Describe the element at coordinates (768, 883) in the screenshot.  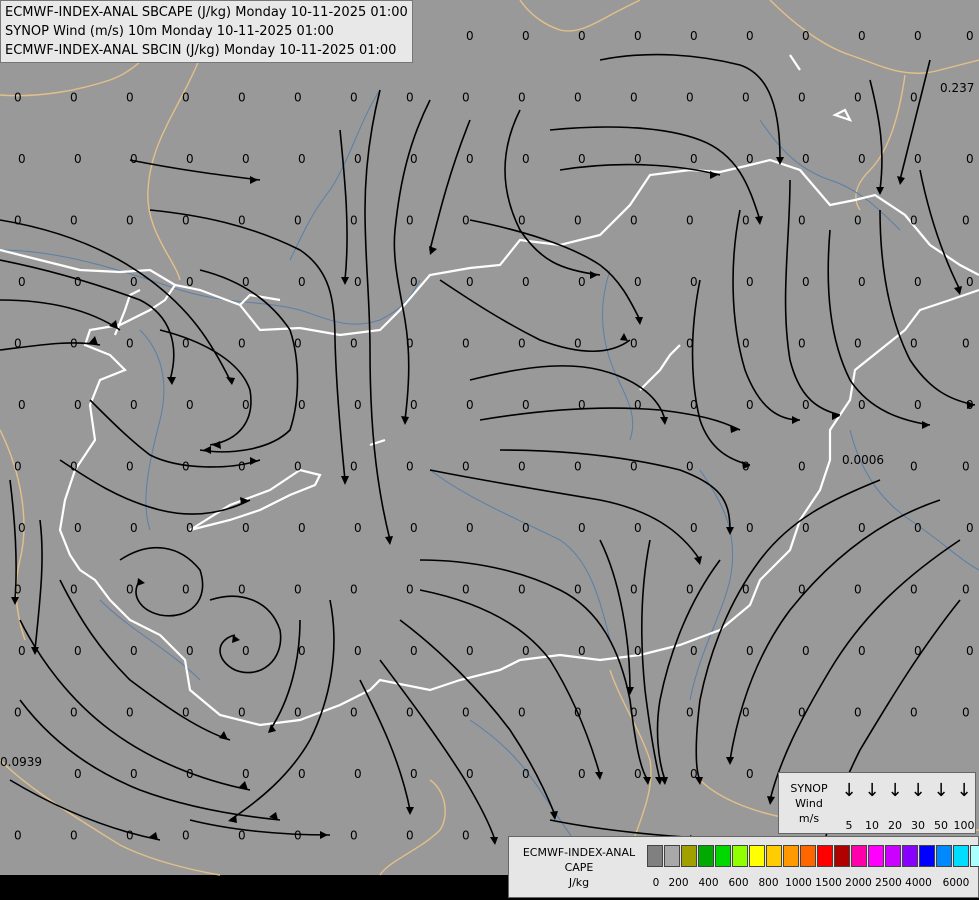
I see `cape-tick-label: 800` at that location.